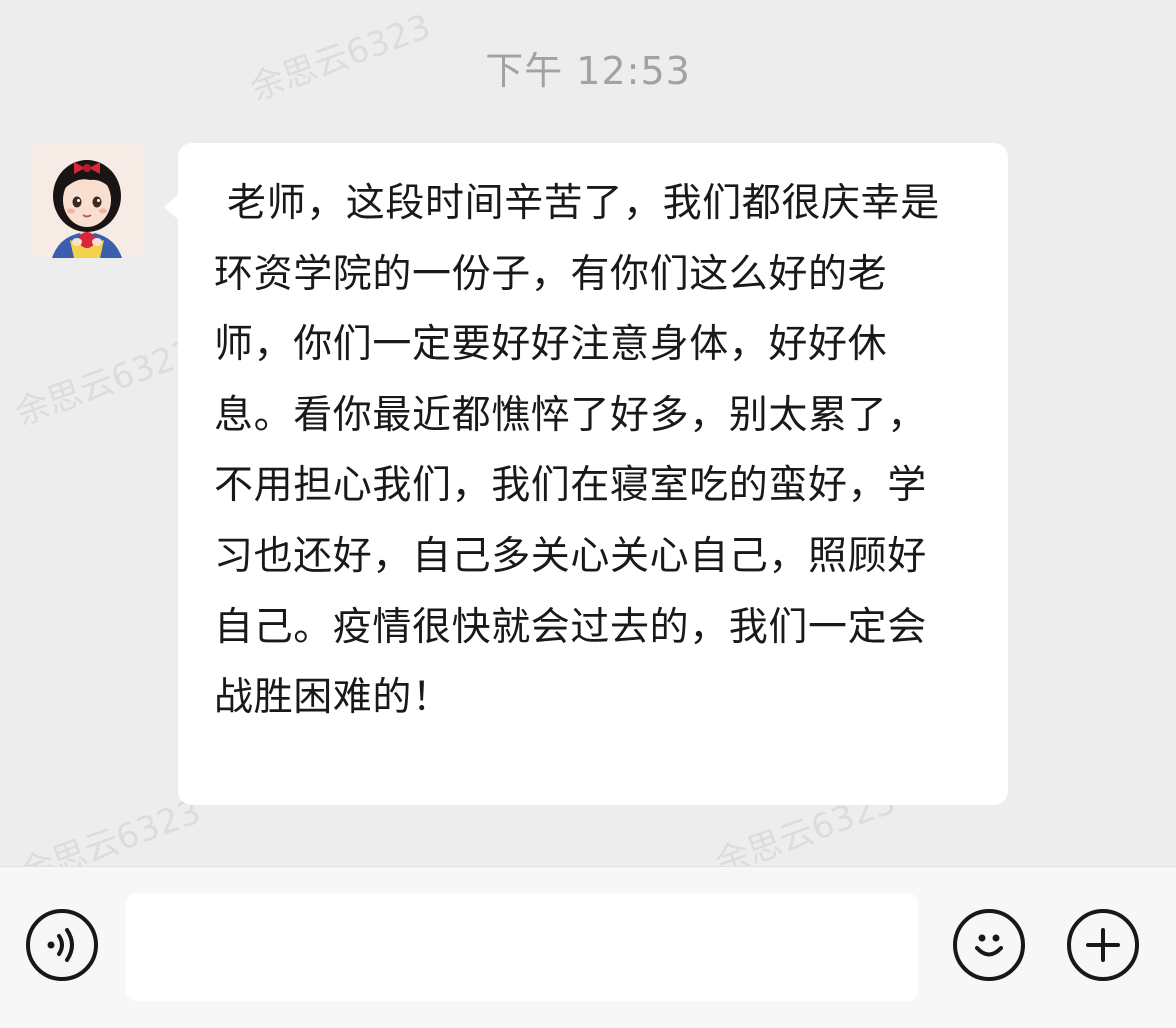 The width and height of the screenshot is (1176, 1028). What do you see at coordinates (522, 947) in the screenshot?
I see `message-input` at bounding box center [522, 947].